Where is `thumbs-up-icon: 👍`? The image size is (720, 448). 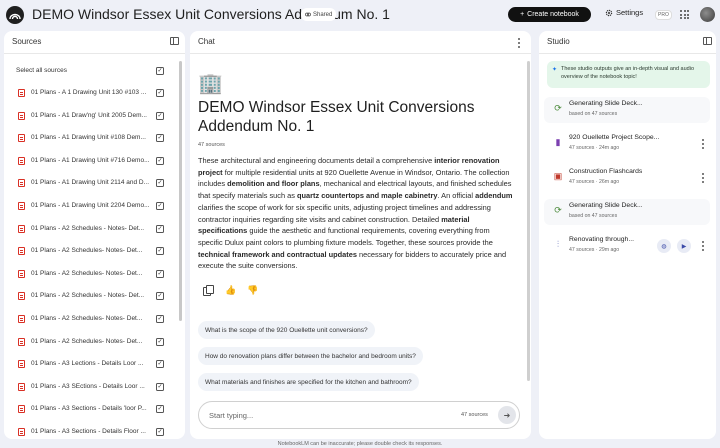
thumbs-up-icon: 👍 is located at coordinates (230, 290).